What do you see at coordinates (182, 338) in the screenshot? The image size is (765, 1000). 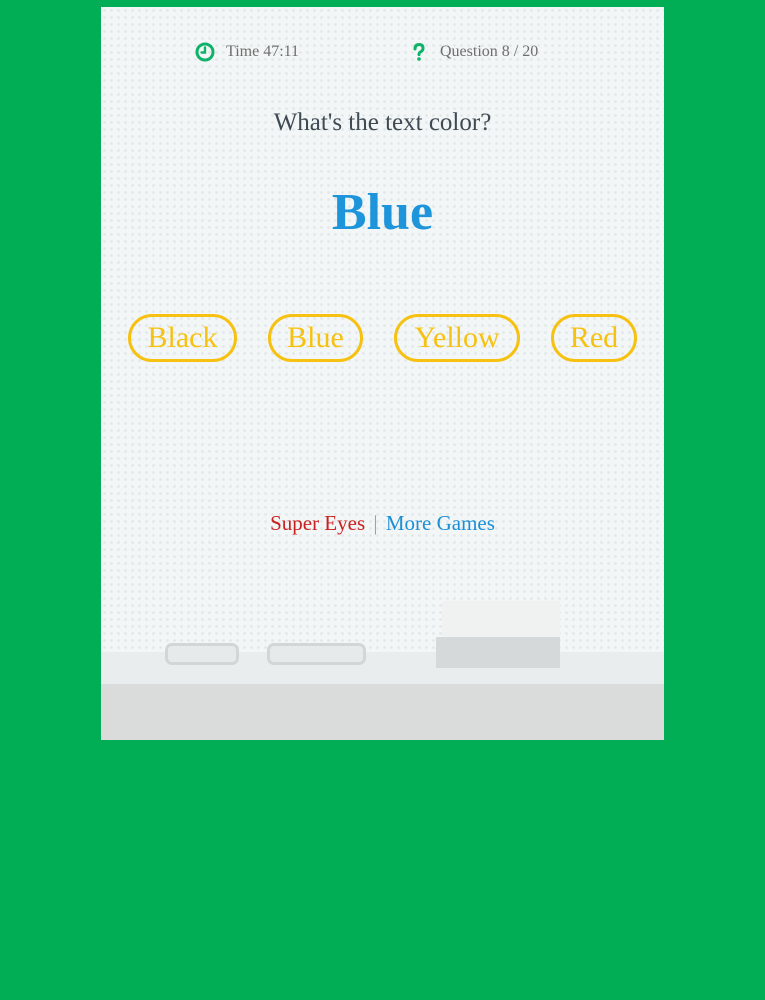 I see `answer-button-black: Black` at bounding box center [182, 338].